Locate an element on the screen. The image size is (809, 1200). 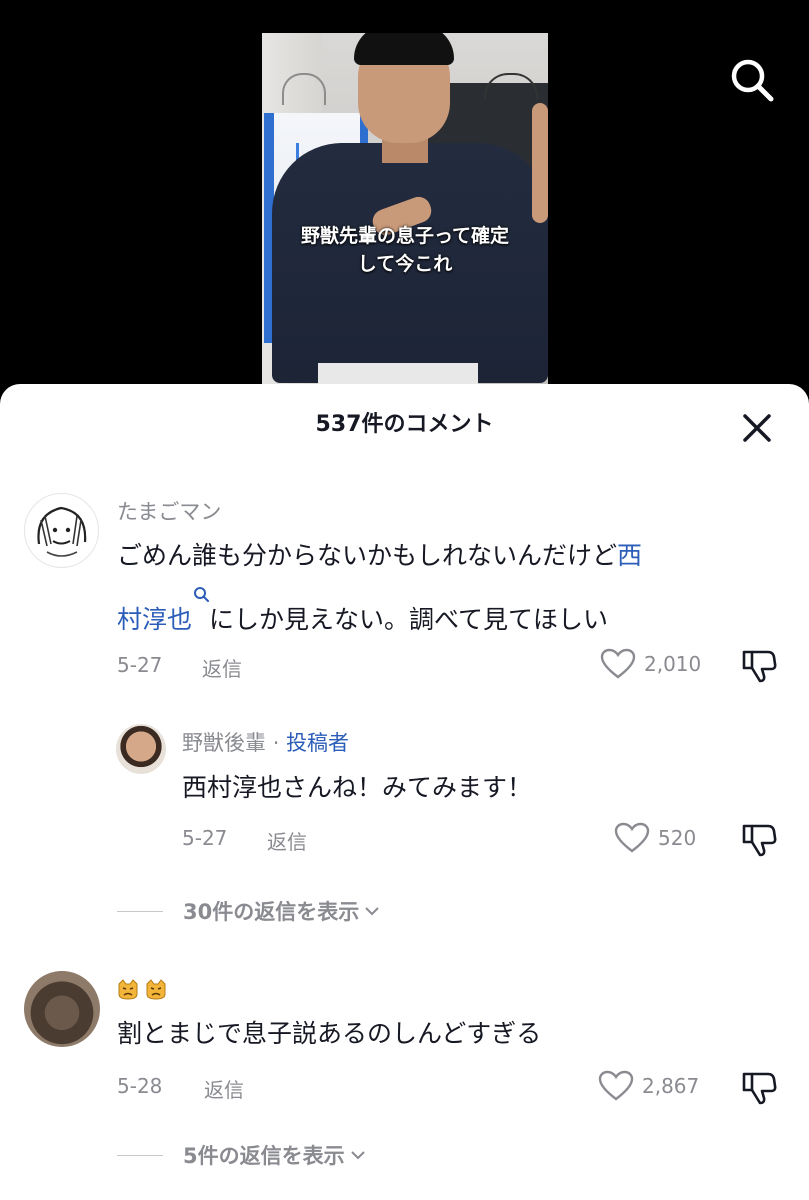
comment-date: 5-28 is located at coordinates (140, 1086).